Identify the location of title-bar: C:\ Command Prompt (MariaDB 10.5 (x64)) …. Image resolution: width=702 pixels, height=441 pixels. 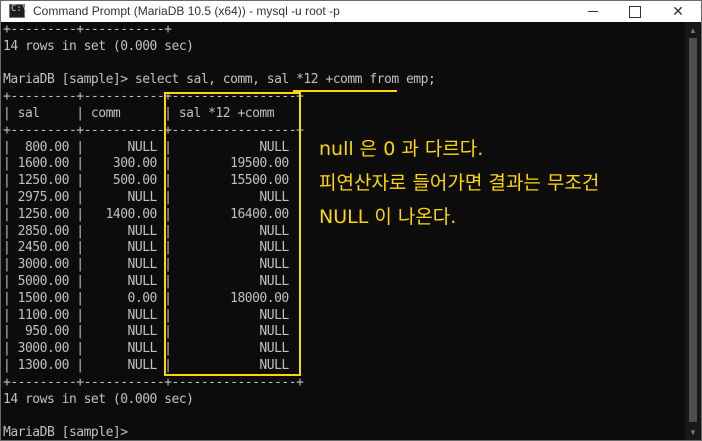
(351, 11).